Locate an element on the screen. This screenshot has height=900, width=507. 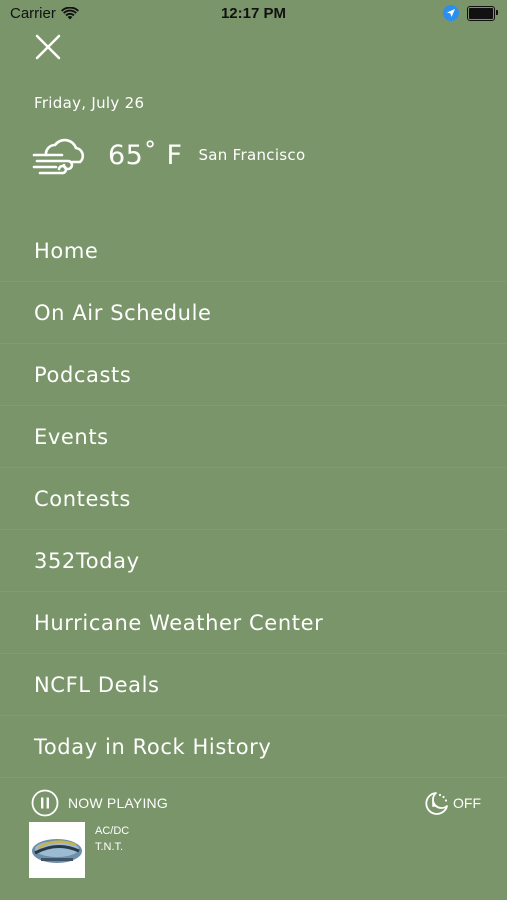
menu-item-today-in-rock-history: Today in Rock History is located at coordinates (253, 747).